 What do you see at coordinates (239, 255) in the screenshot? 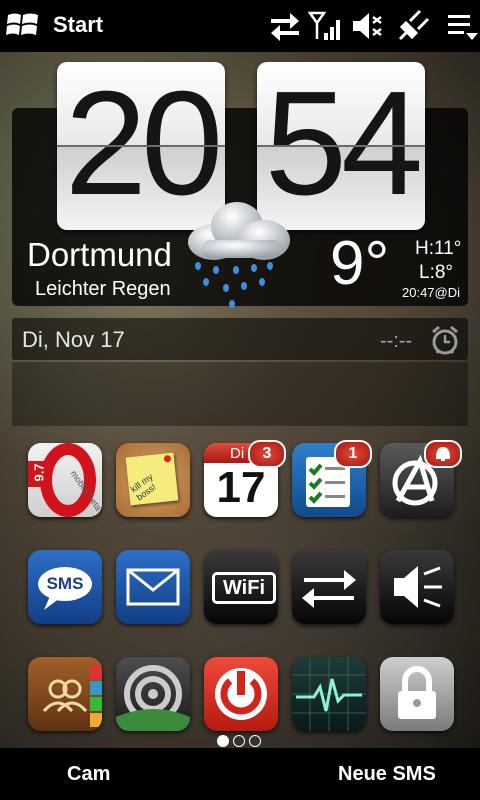
I see `rain-cloud-icon` at bounding box center [239, 255].